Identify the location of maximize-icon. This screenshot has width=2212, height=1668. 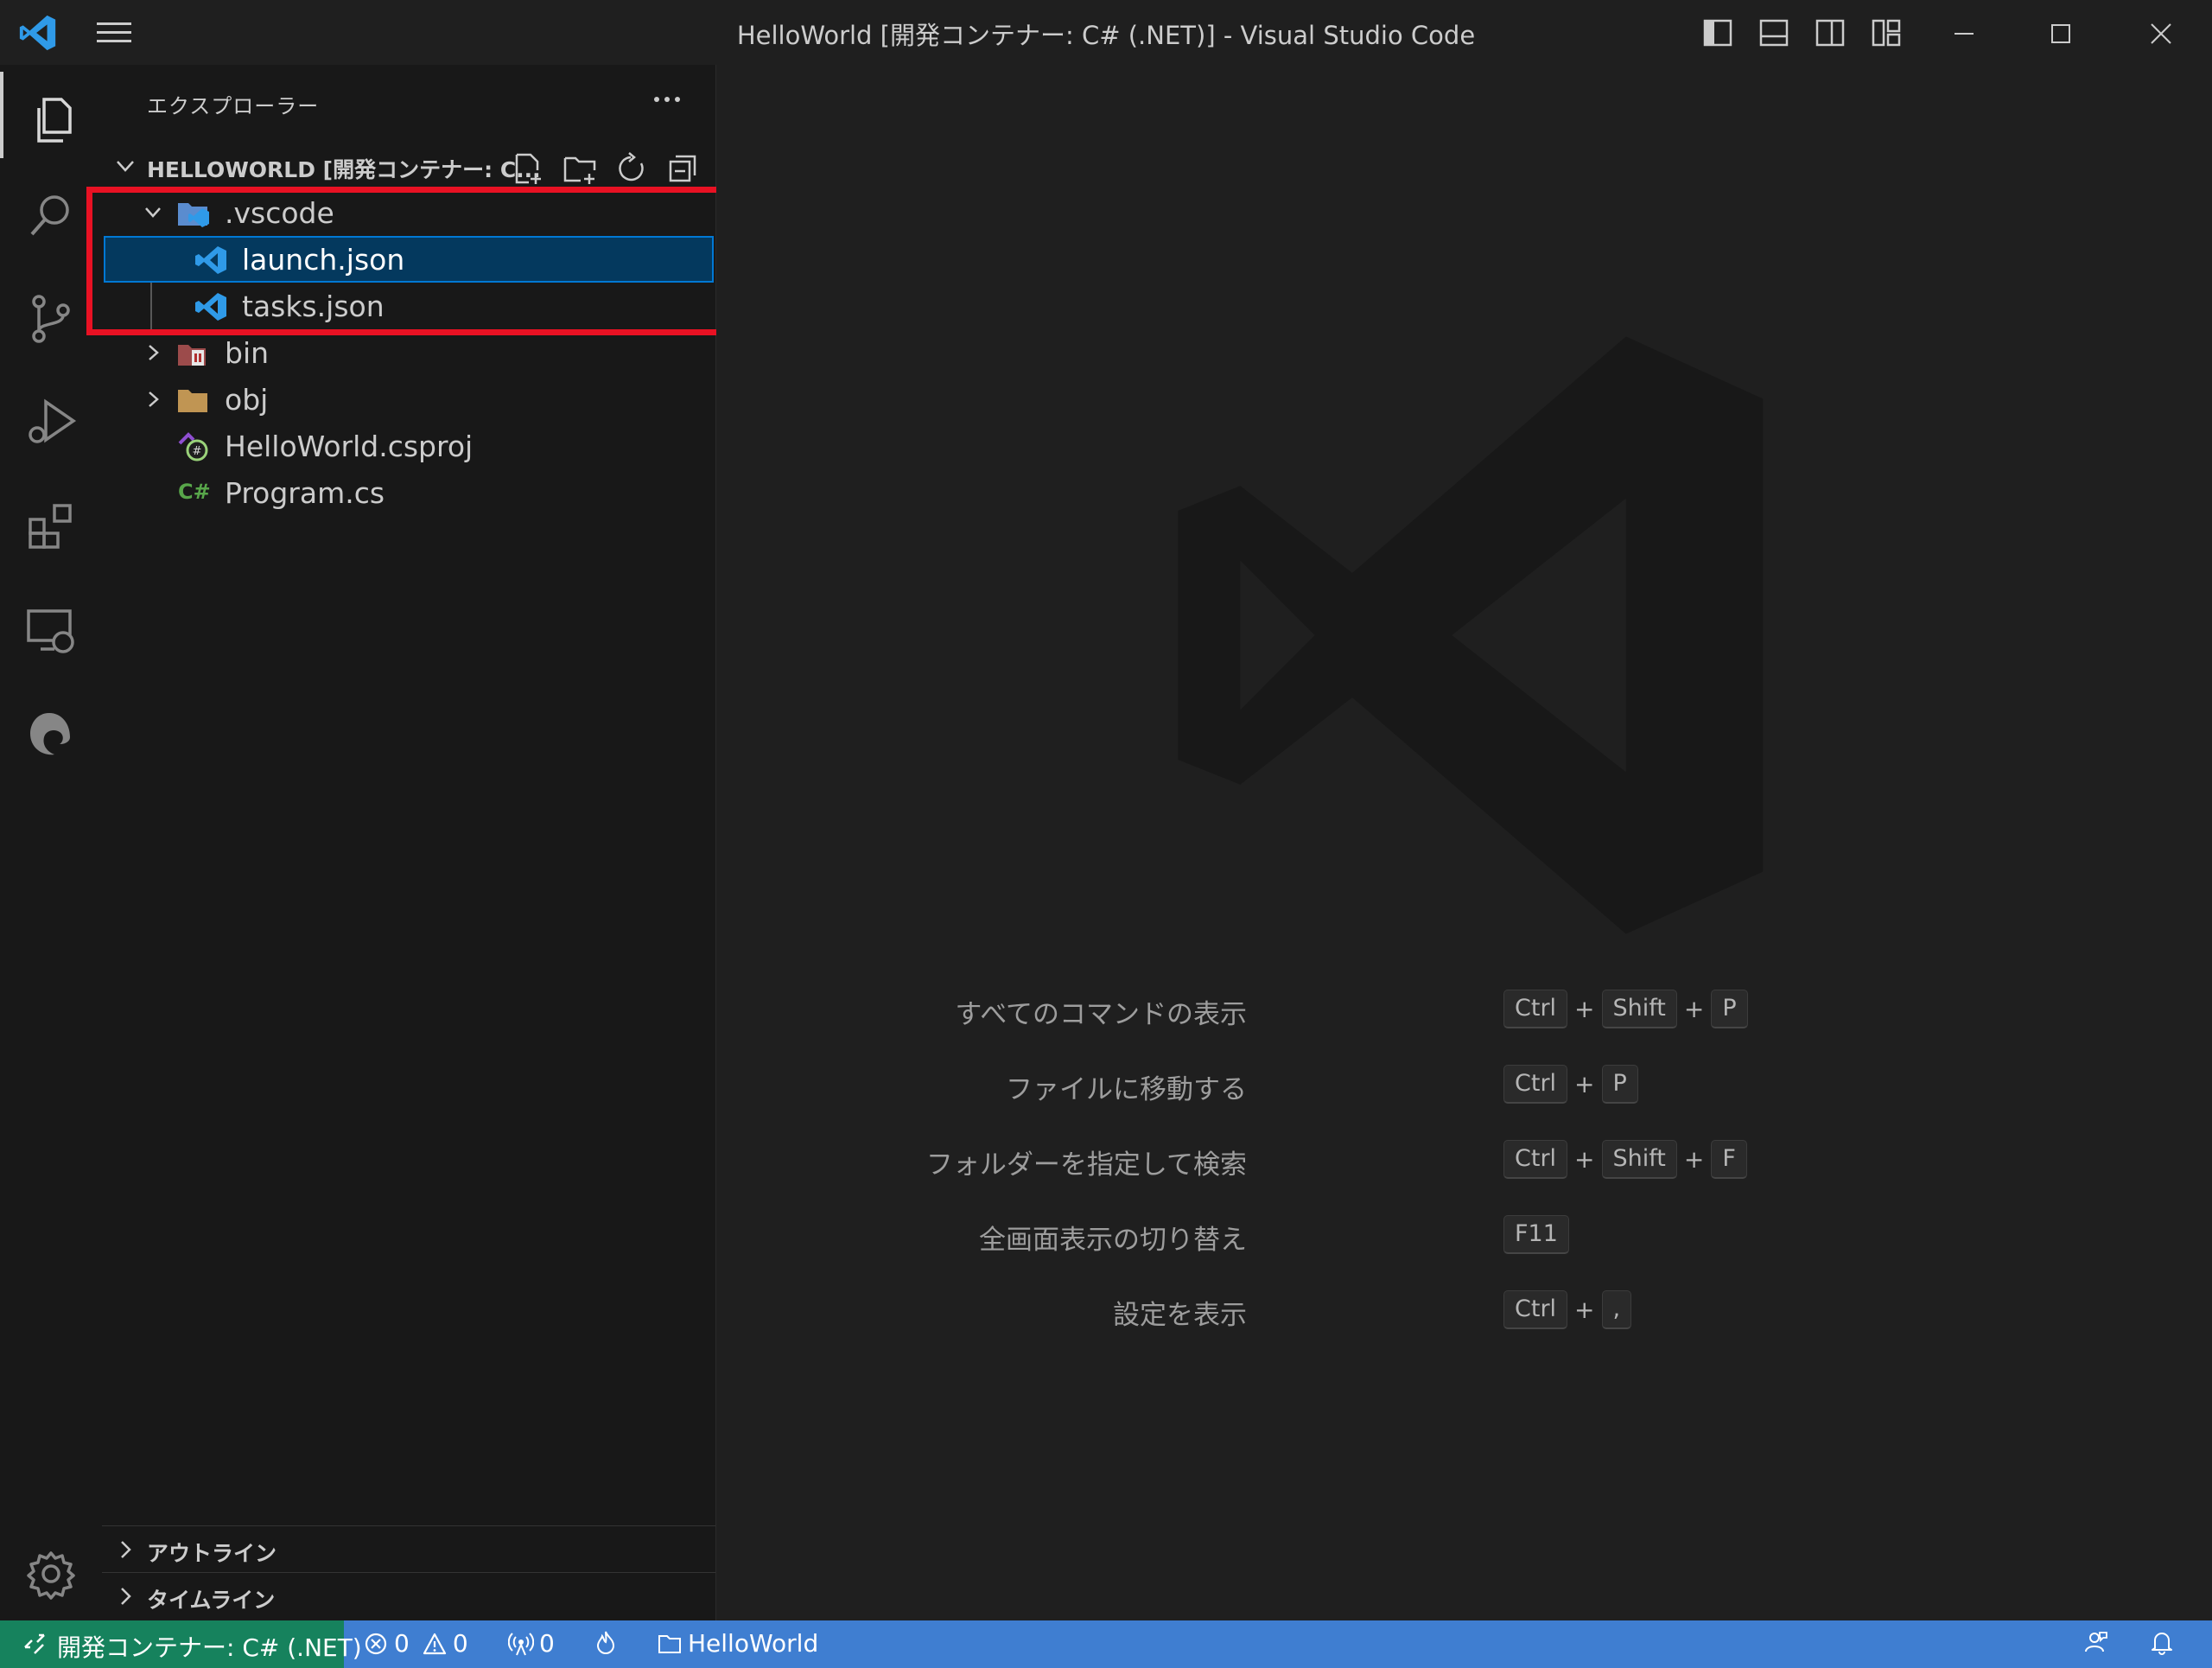
(2061, 34).